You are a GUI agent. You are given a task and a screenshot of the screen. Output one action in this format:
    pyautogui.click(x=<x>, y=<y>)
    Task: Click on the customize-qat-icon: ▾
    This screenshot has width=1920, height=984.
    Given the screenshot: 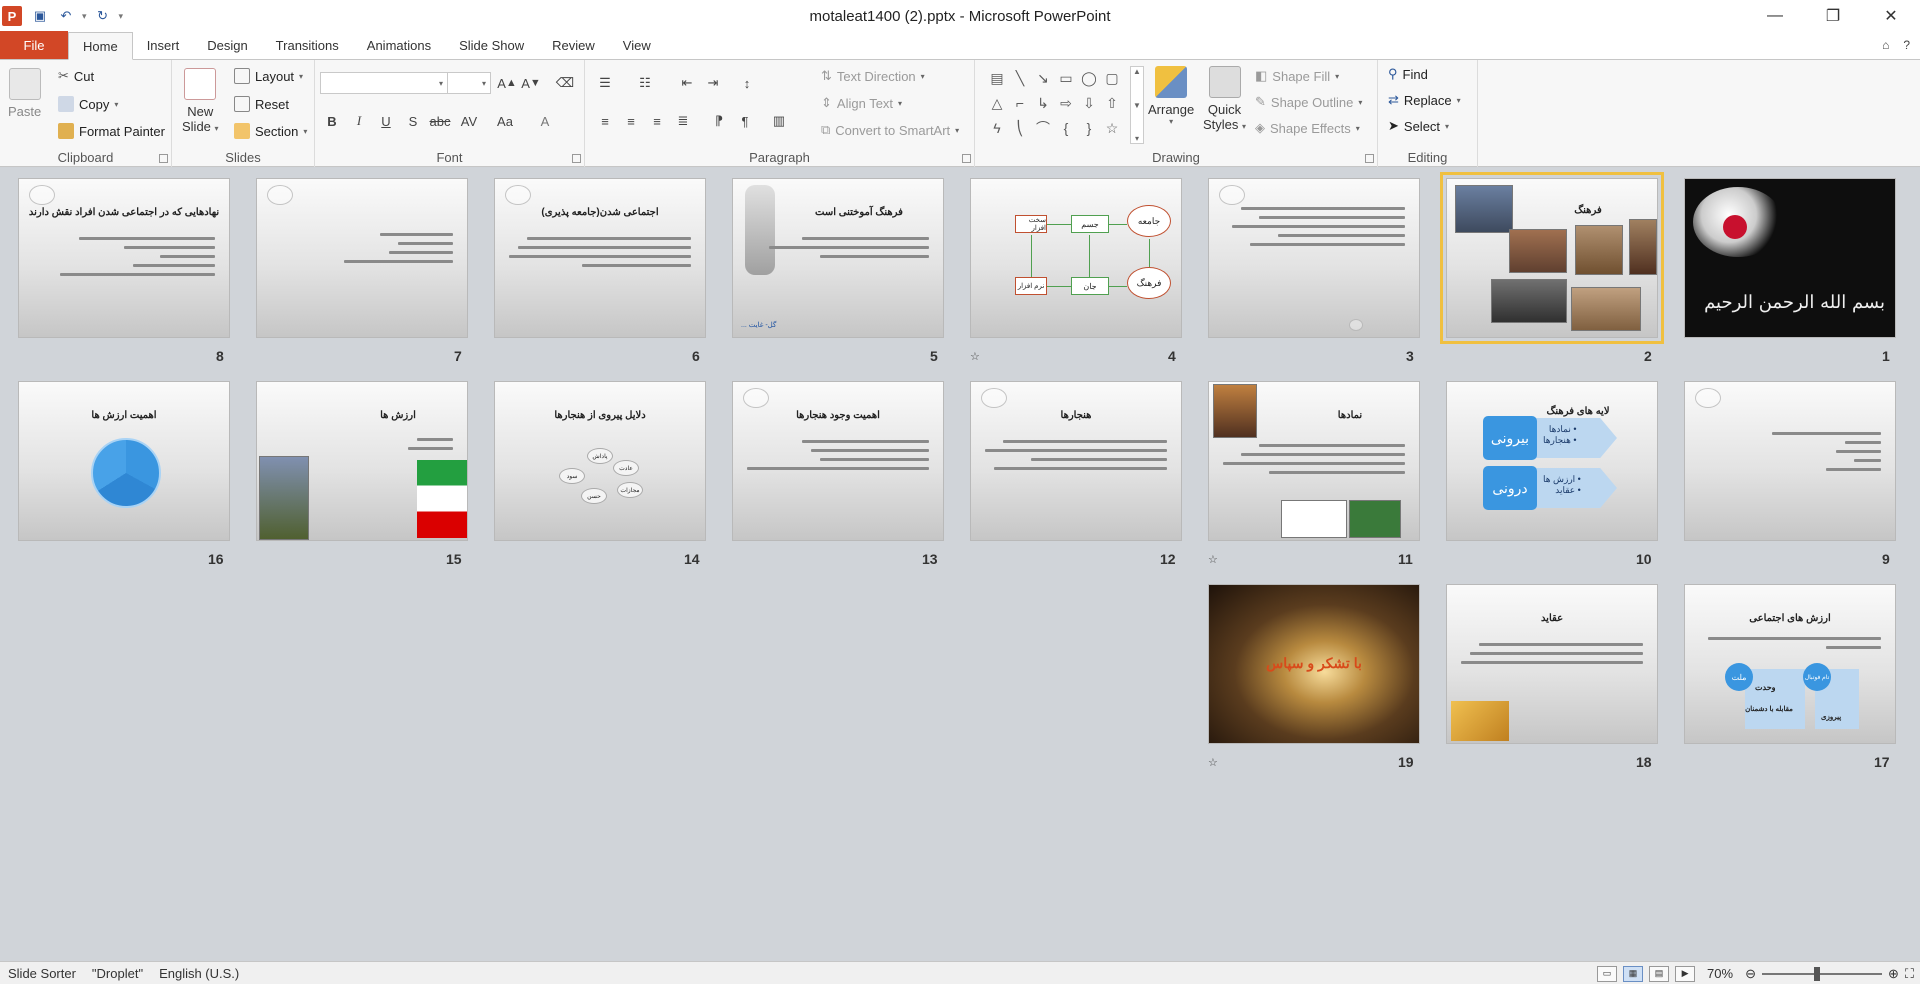 What is the action you would take?
    pyautogui.click(x=121, y=16)
    